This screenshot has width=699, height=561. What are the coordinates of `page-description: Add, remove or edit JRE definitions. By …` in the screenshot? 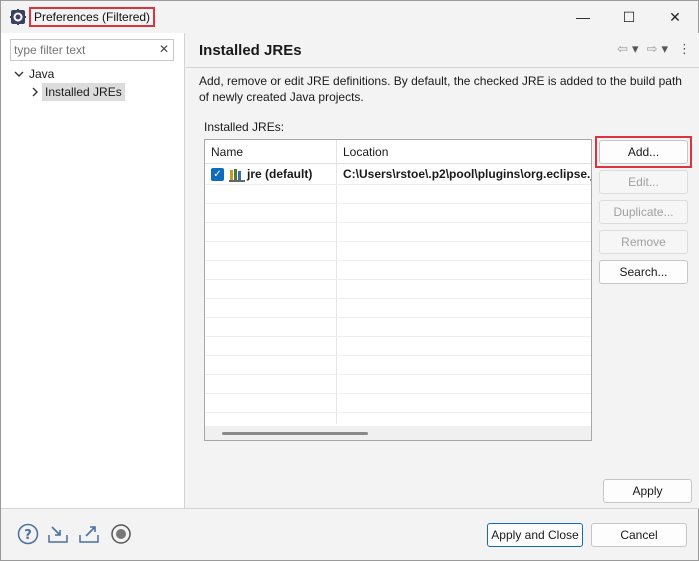 It's located at (440, 89).